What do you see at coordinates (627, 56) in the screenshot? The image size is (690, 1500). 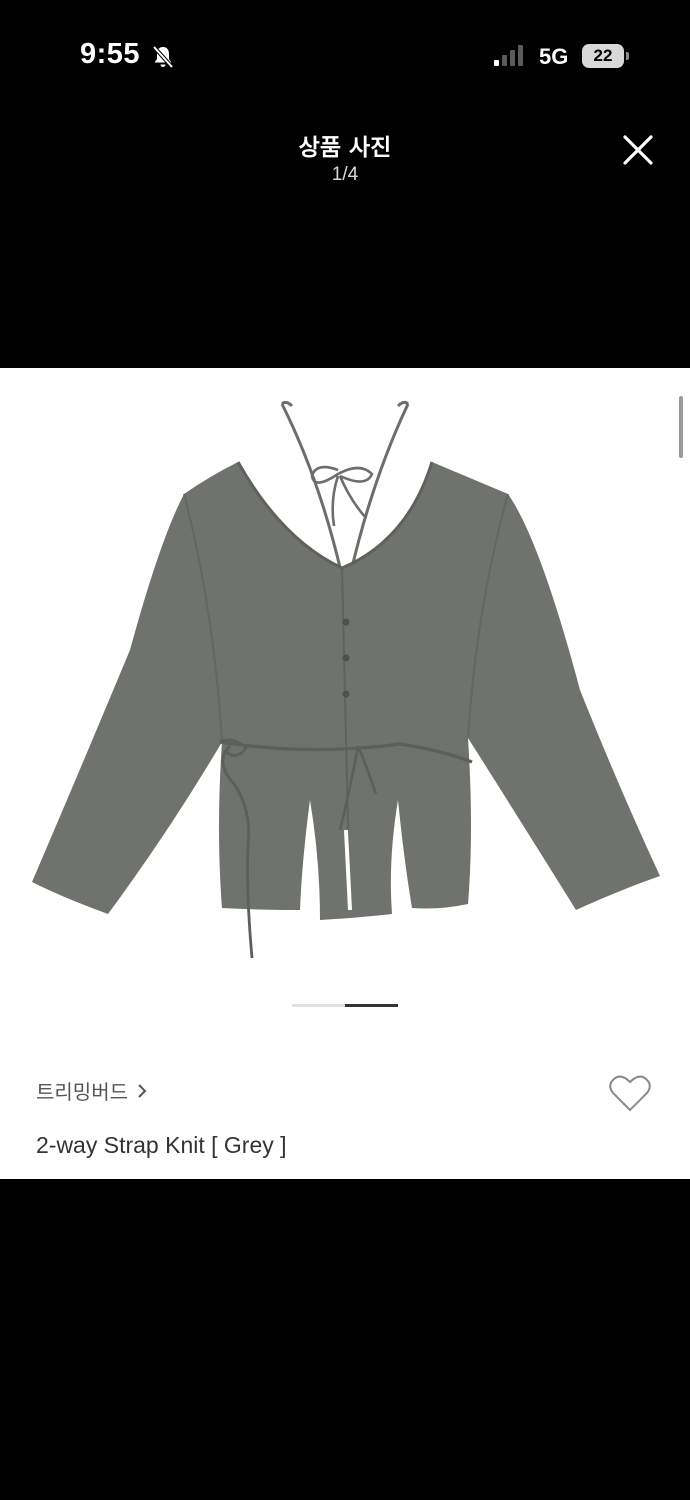 I see `battery-tip` at bounding box center [627, 56].